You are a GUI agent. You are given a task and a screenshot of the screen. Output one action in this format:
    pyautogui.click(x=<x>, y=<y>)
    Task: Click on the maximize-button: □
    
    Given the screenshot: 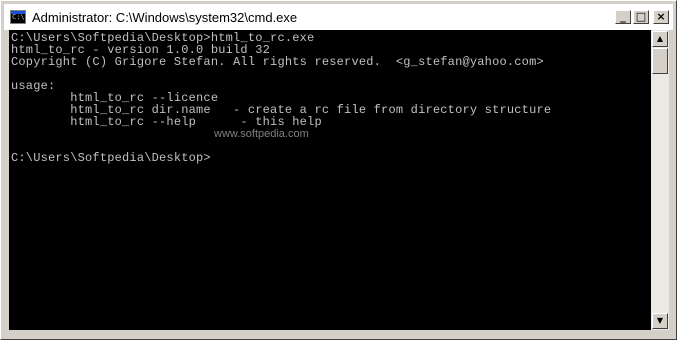 What is the action you would take?
    pyautogui.click(x=641, y=17)
    